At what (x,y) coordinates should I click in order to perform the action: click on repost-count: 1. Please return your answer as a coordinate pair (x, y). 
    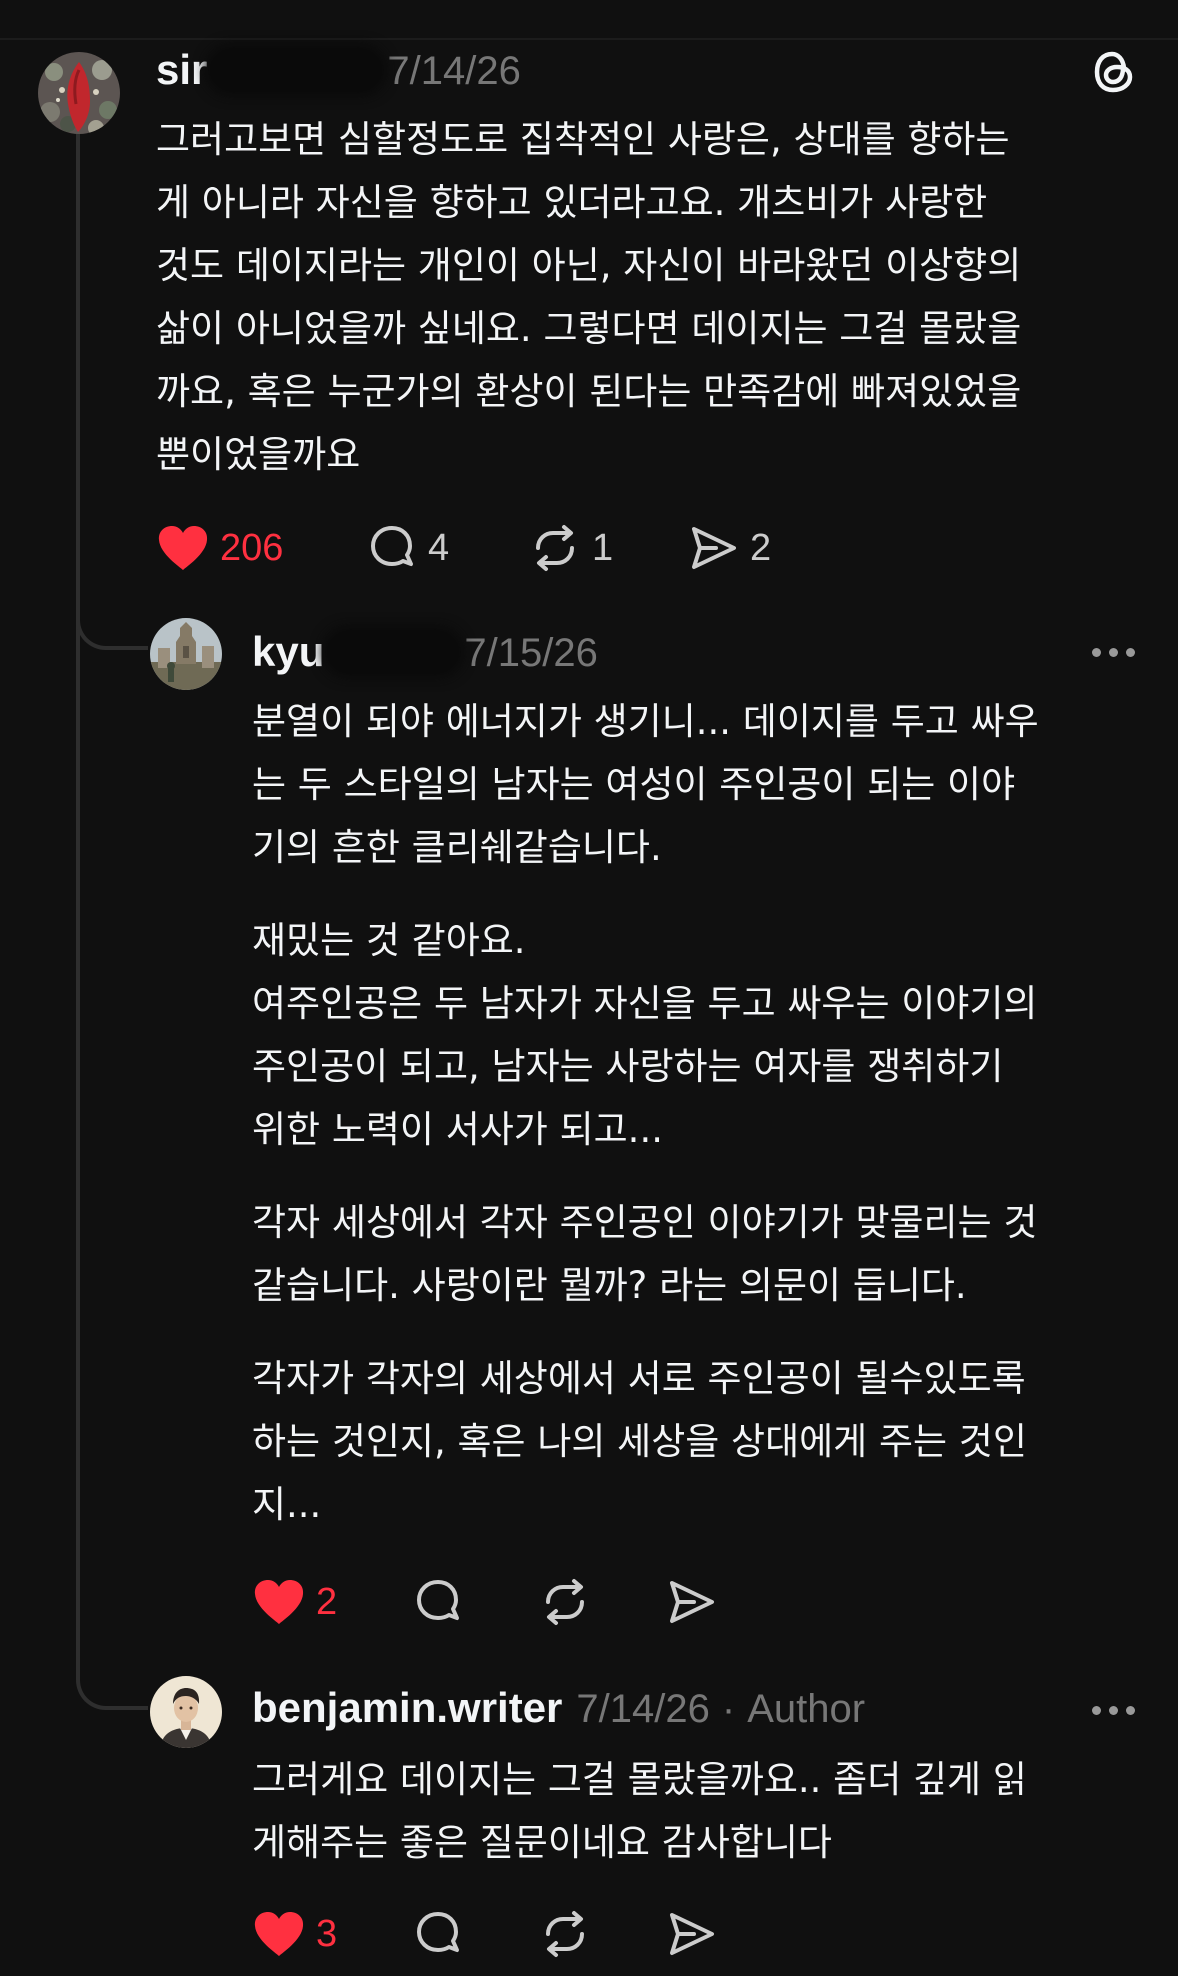
    Looking at the image, I should click on (603, 547).